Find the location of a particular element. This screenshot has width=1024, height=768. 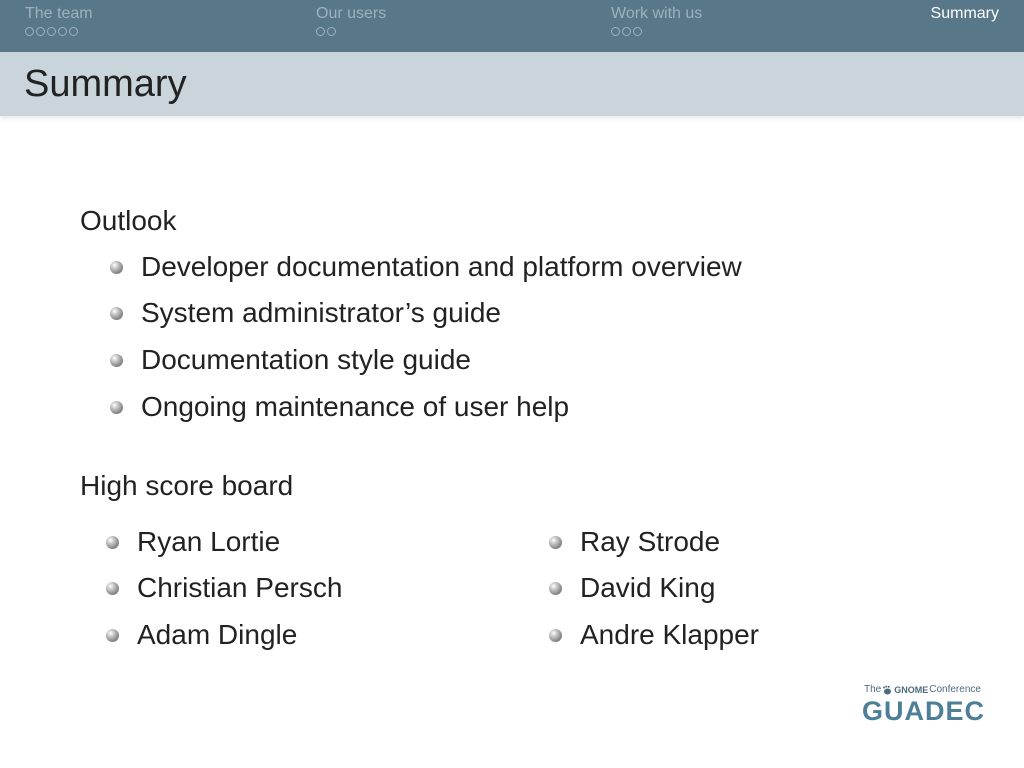

logo-name: GUADEC is located at coordinates (924, 711).